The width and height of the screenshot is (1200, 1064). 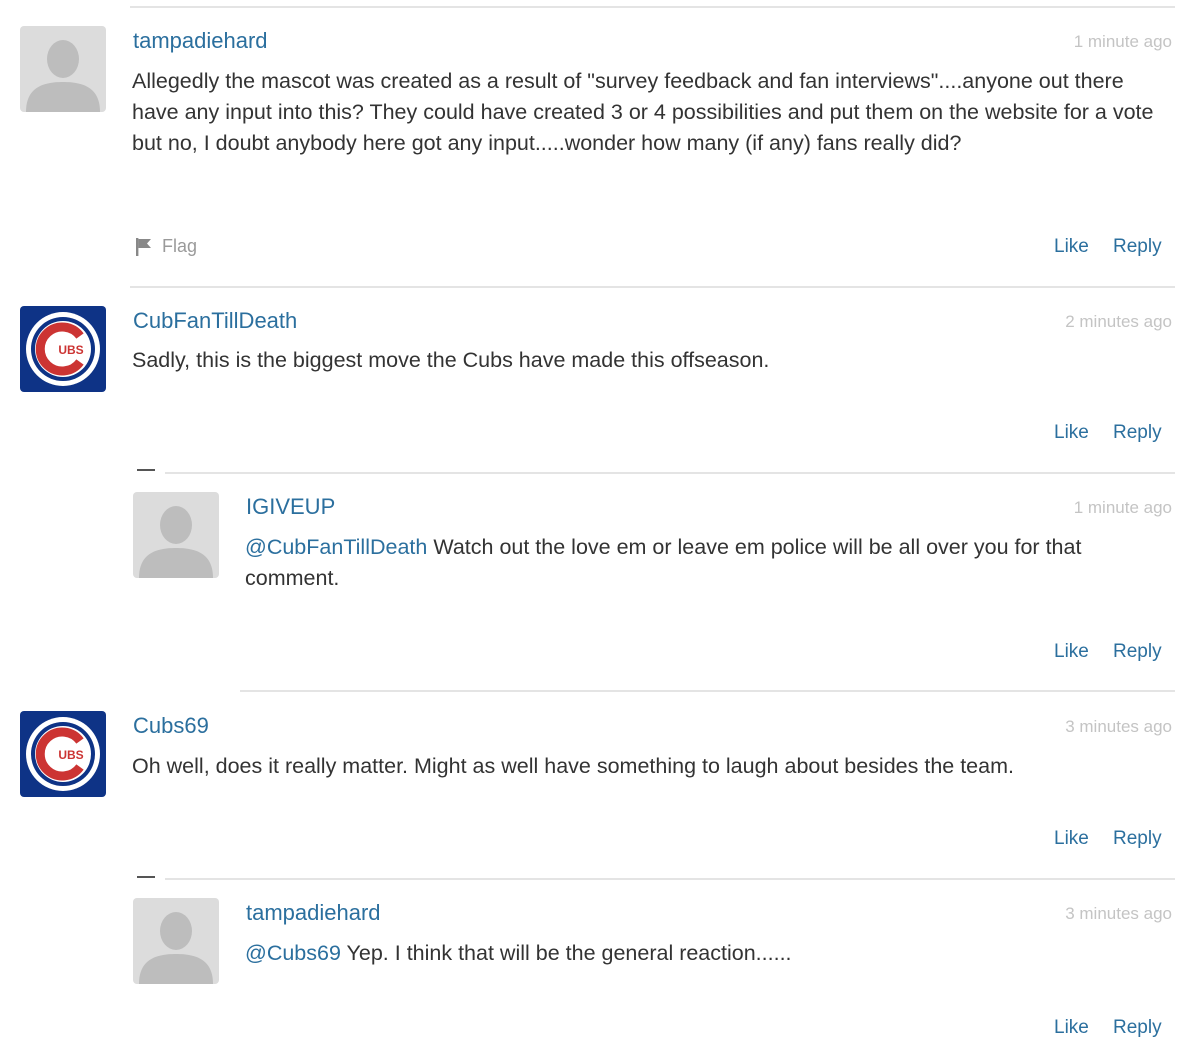 I want to click on flag-button: Flag, so click(x=165, y=246).